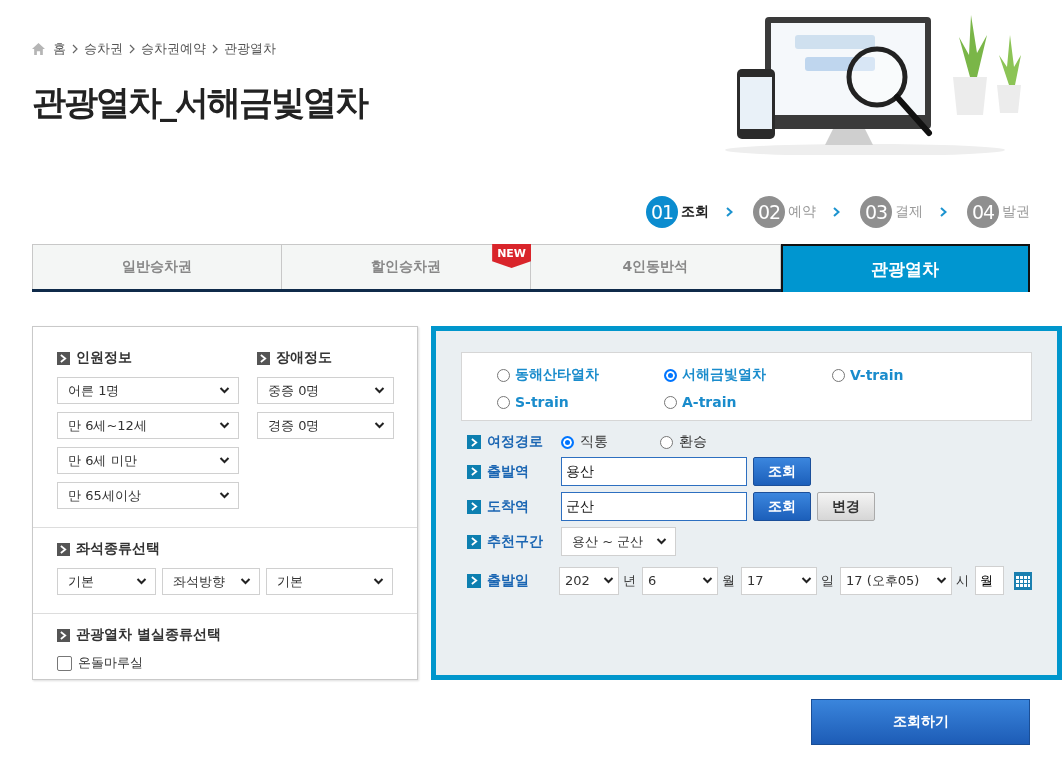 The width and height of the screenshot is (1063, 781). I want to click on radio-label: V-train, so click(877, 375).